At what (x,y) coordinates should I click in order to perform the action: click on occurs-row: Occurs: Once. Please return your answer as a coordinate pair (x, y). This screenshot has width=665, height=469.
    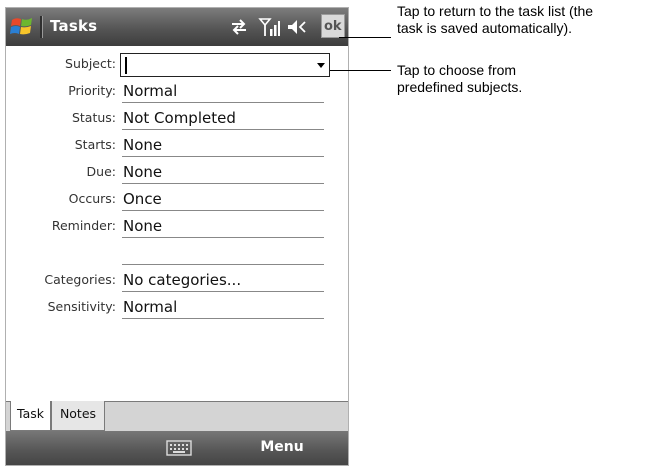
    Looking at the image, I should click on (177, 200).